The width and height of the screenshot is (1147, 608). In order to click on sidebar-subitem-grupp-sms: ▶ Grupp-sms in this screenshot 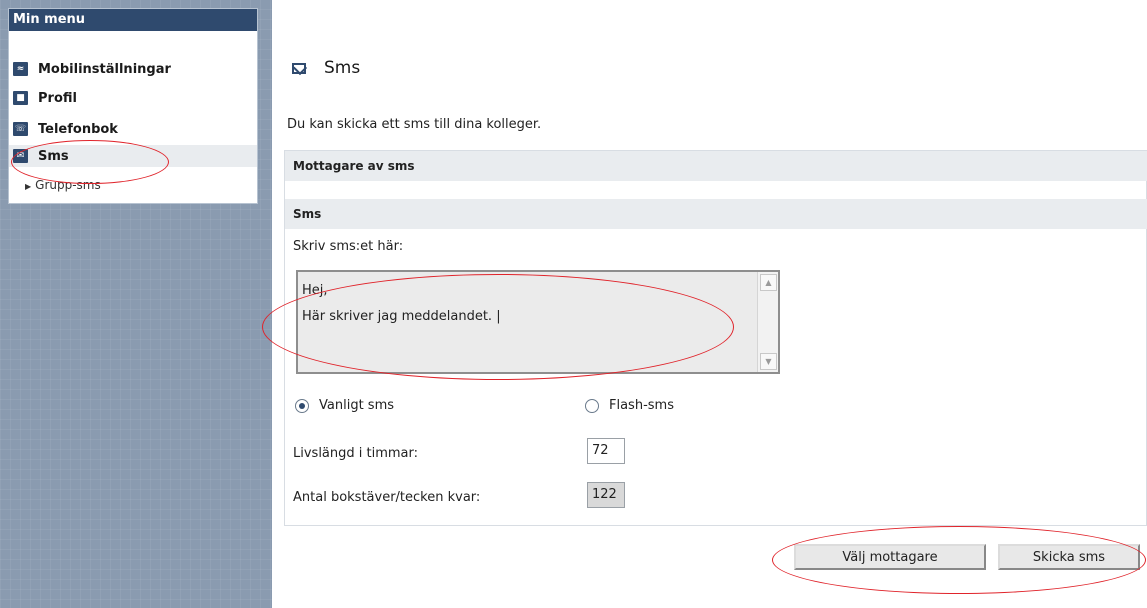, I will do `click(63, 185)`.